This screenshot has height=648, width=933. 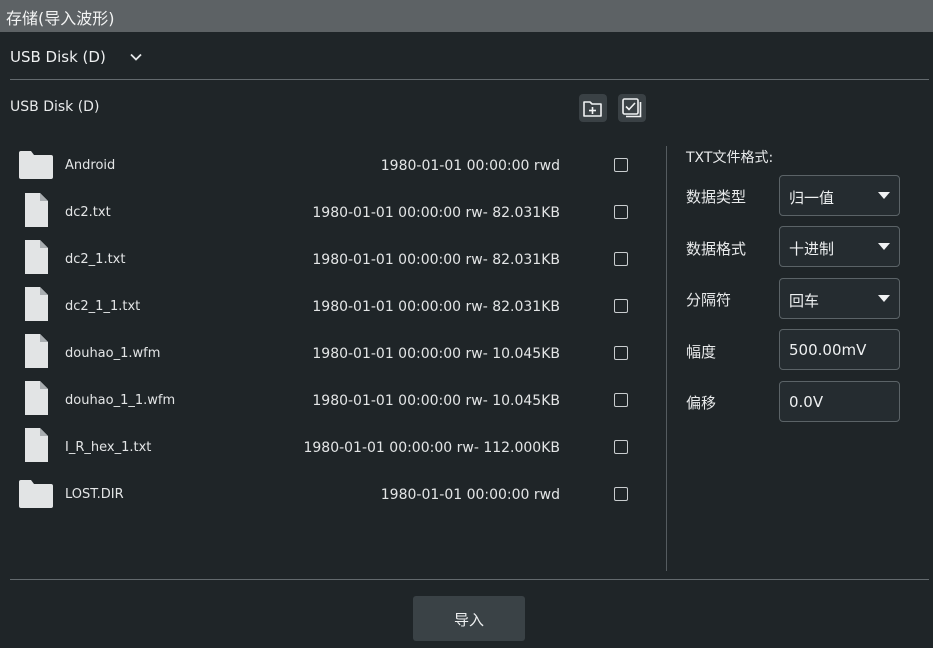 I want to click on amplitude-label: 幅度, so click(x=701, y=352).